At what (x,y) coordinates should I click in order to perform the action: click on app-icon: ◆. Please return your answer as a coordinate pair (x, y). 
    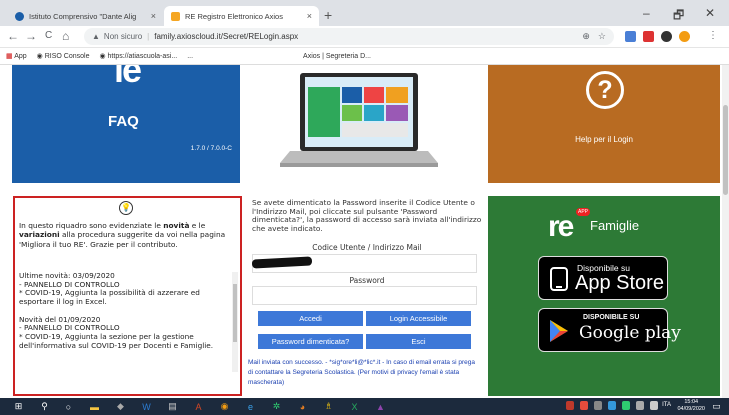
    Looking at the image, I should click on (120, 406).